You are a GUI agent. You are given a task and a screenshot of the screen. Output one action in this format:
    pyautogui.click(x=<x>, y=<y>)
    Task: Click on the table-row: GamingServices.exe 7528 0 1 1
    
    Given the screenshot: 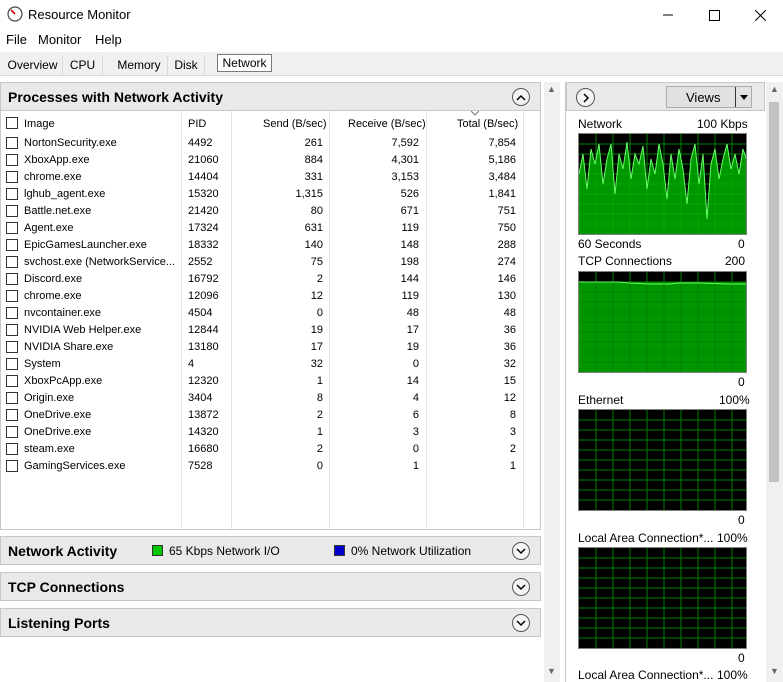 What is the action you would take?
    pyautogui.click(x=271, y=466)
    